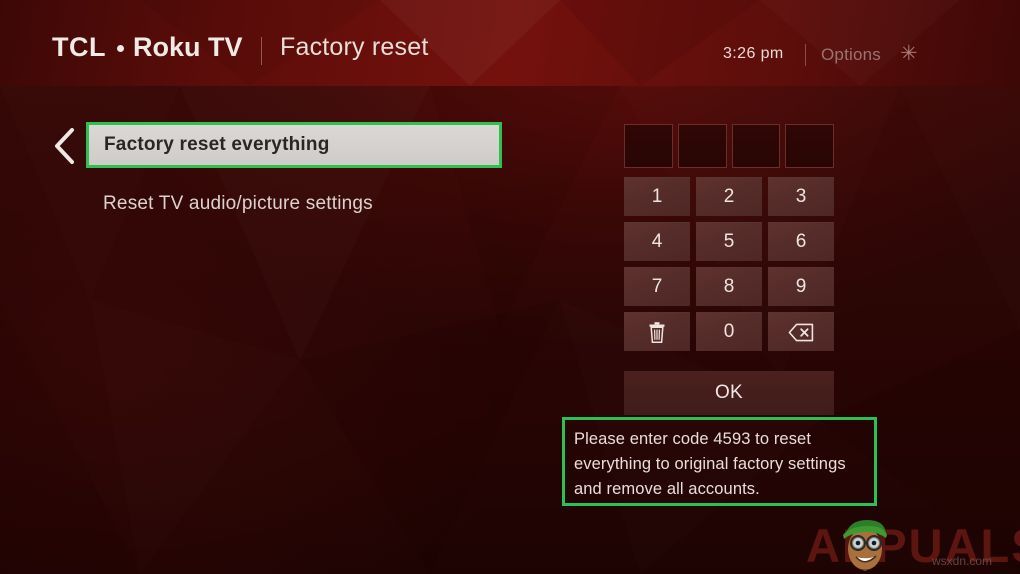 This screenshot has height=574, width=1020. I want to click on watermark-subtext: wsxdn.com, so click(962, 561).